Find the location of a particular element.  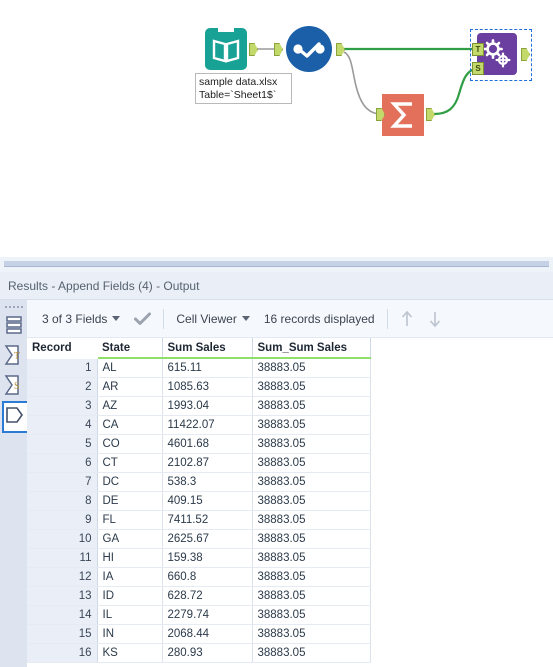

cell-state: AR is located at coordinates (130, 387).